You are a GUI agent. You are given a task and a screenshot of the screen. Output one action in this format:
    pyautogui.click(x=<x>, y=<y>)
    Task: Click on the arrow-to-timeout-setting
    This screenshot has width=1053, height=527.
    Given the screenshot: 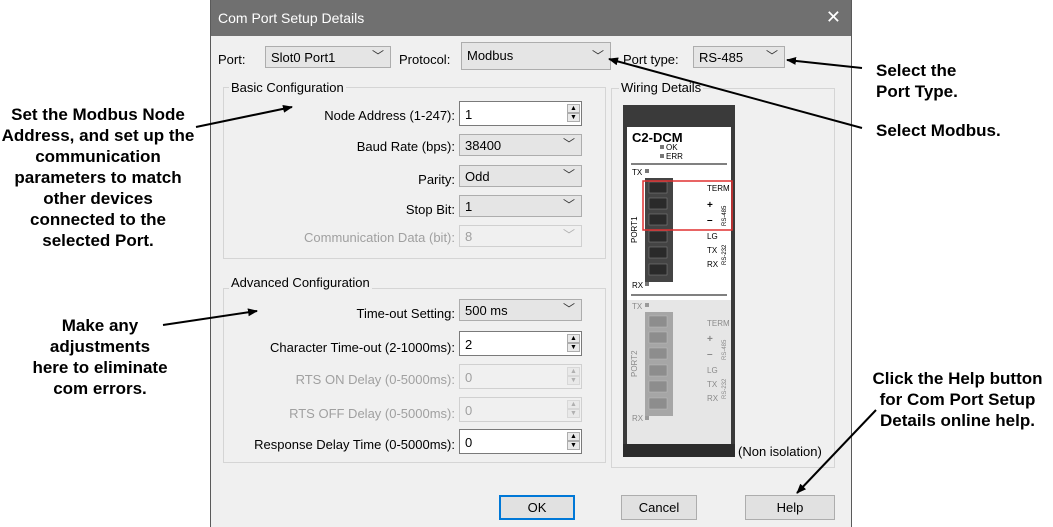 What is the action you would take?
    pyautogui.click(x=210, y=317)
    